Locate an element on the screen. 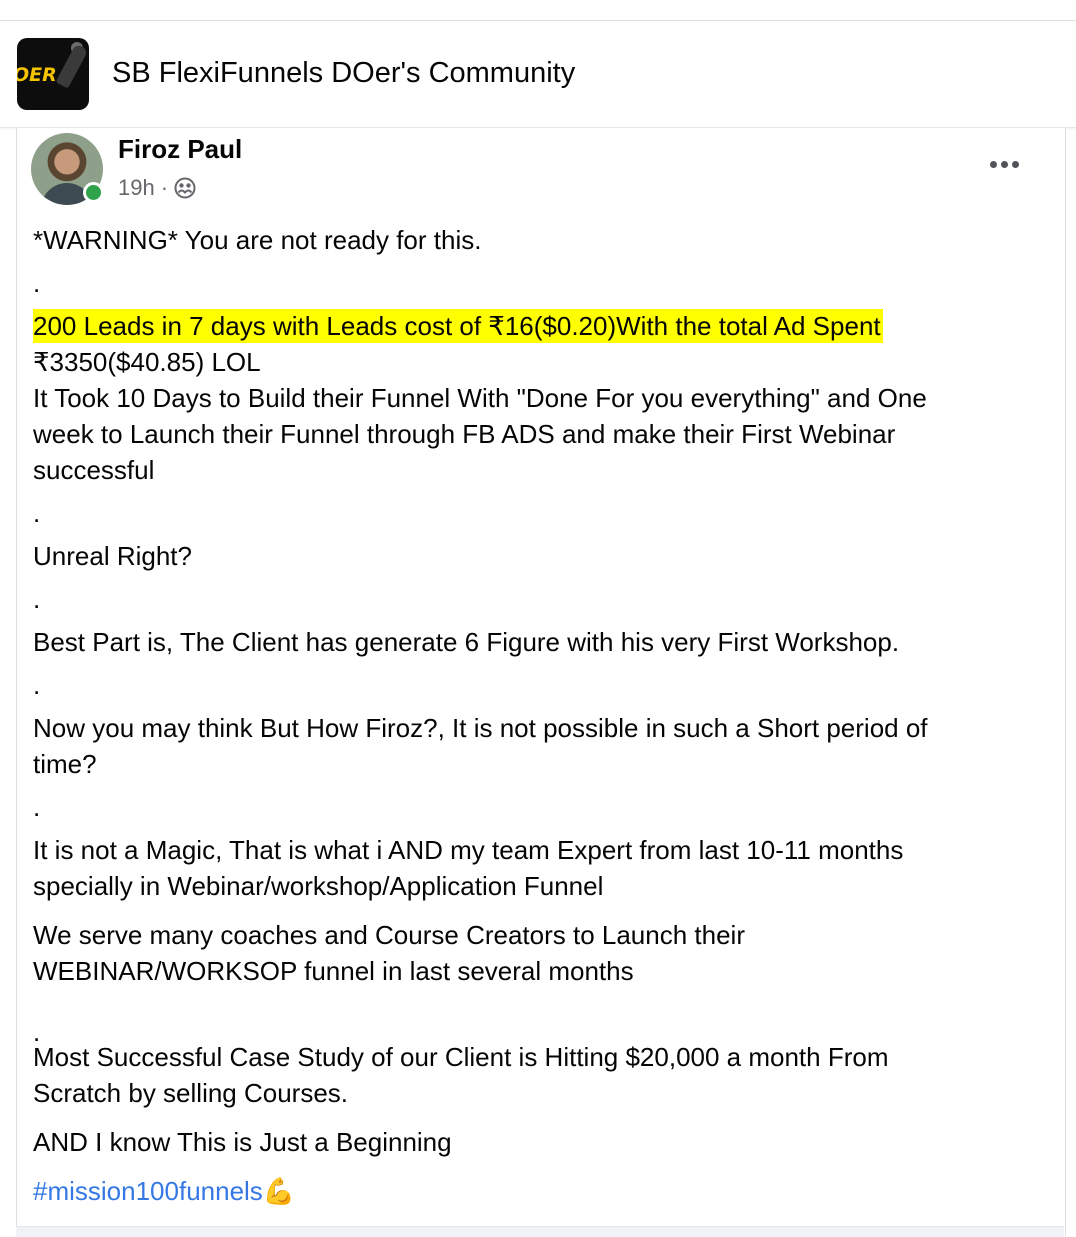  post-line: AND I know This is Just a Beginning is located at coordinates (242, 1142).